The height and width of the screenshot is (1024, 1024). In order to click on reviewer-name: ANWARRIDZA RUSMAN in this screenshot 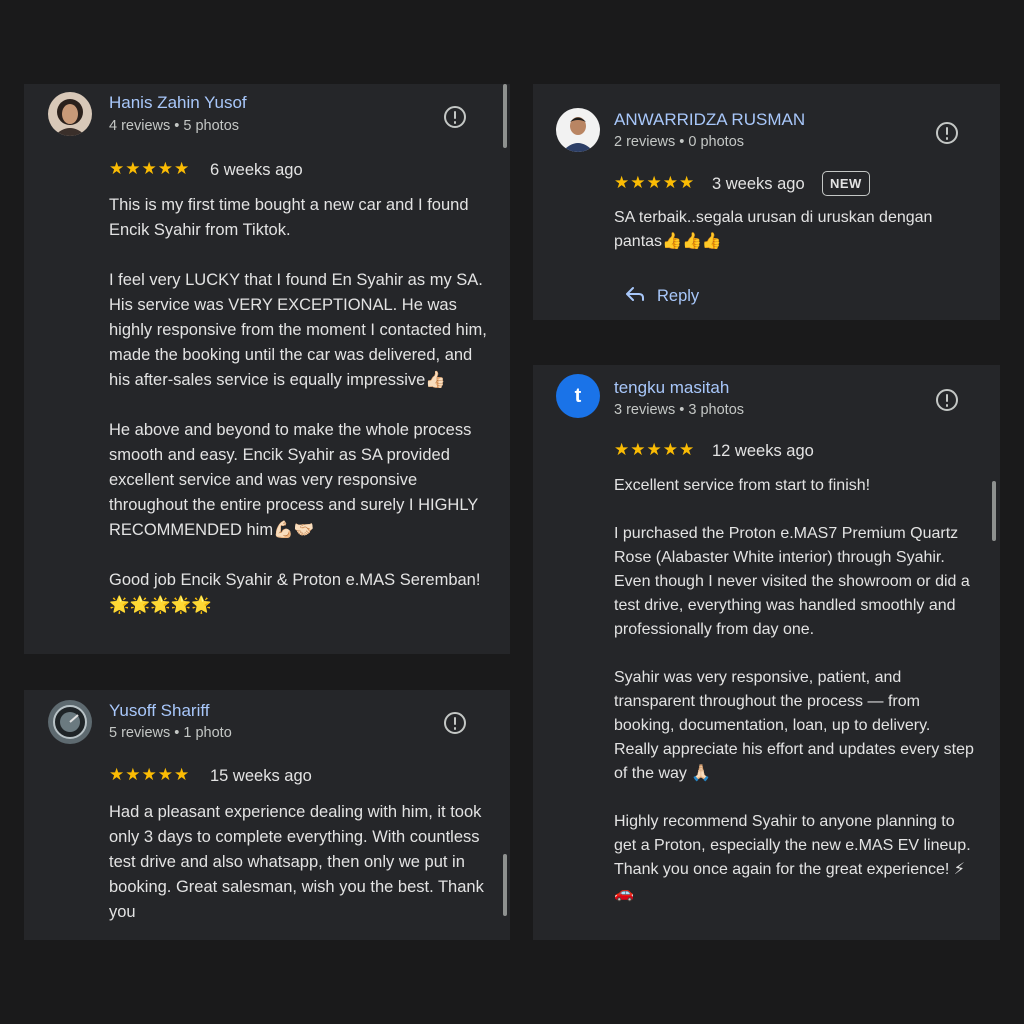, I will do `click(709, 120)`.